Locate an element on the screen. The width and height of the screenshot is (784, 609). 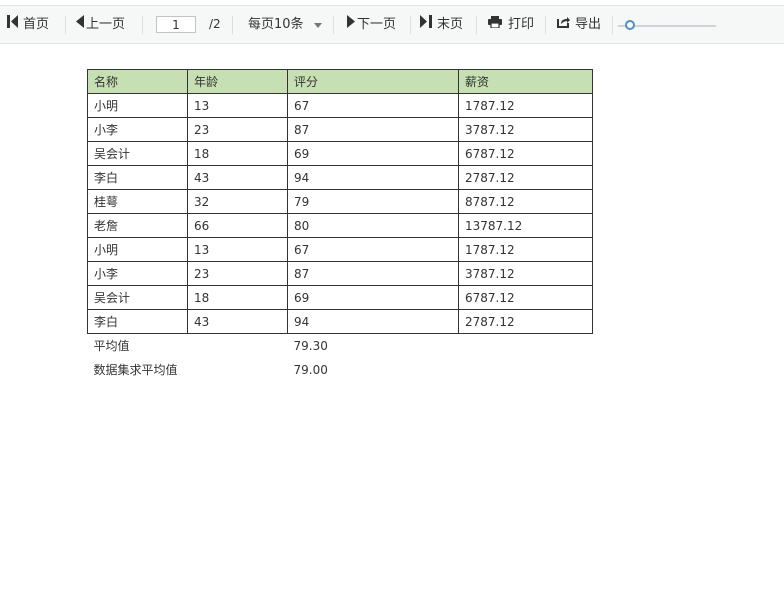
summary-value: 79.00 is located at coordinates (310, 369).